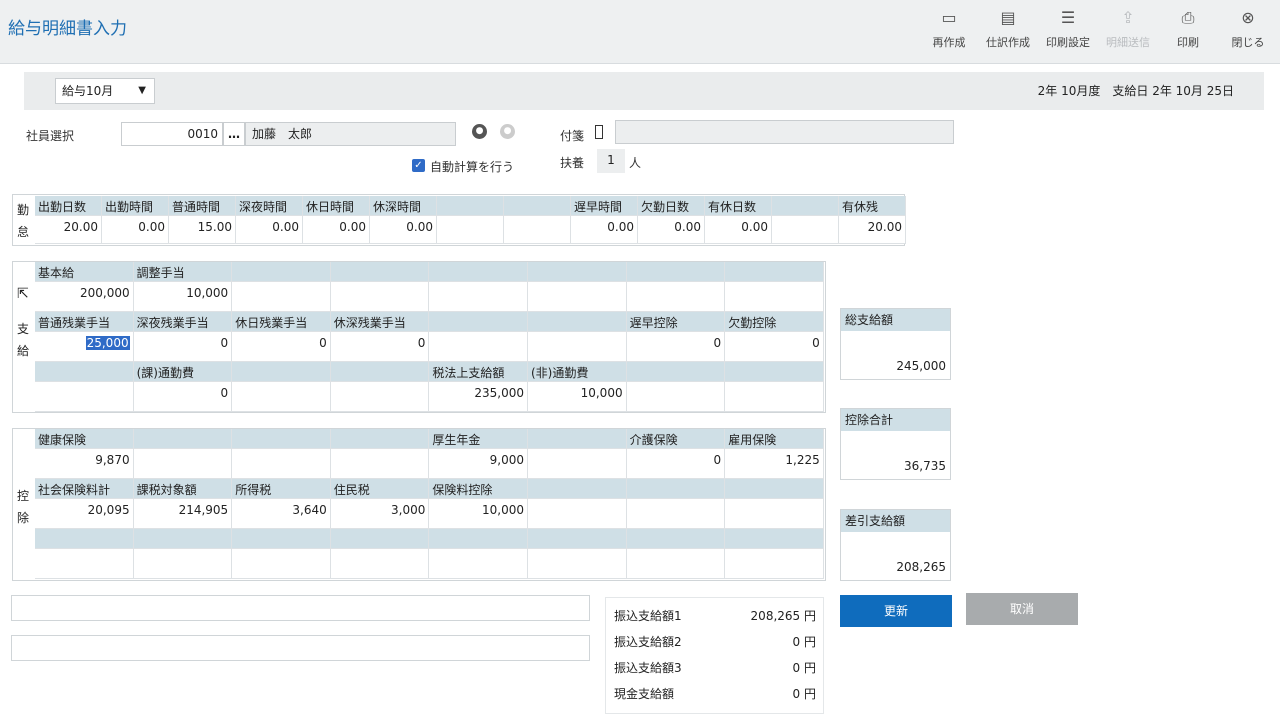  What do you see at coordinates (84, 514) in the screenshot?
I see `deduction-value-input: 20,095` at bounding box center [84, 514].